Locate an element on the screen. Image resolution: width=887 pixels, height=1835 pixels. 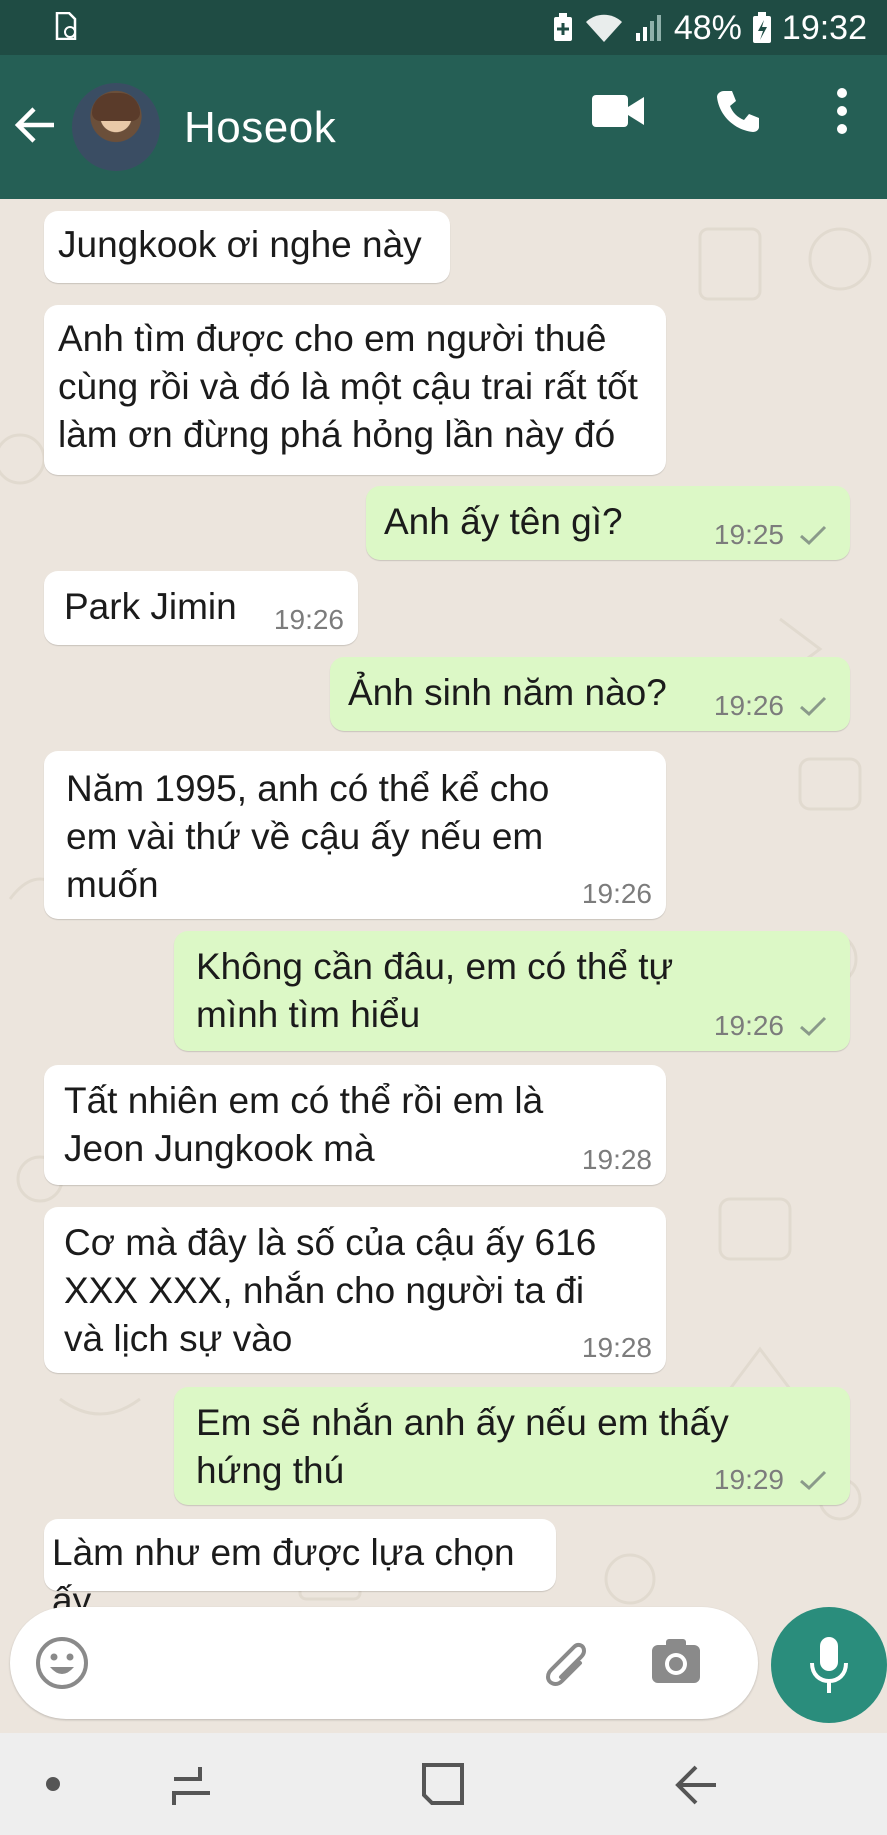
message-bubble-outgoing: Anh ấy tên gì? 19:25 is located at coordinates (608, 523).